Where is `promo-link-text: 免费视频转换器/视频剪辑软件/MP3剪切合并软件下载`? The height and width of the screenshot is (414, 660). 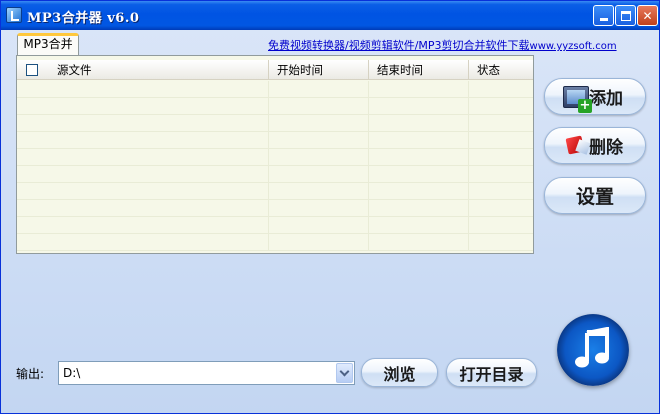 promo-link-text: 免费视频转换器/视频剪辑软件/MP3剪切合并软件下载 is located at coordinates (399, 45).